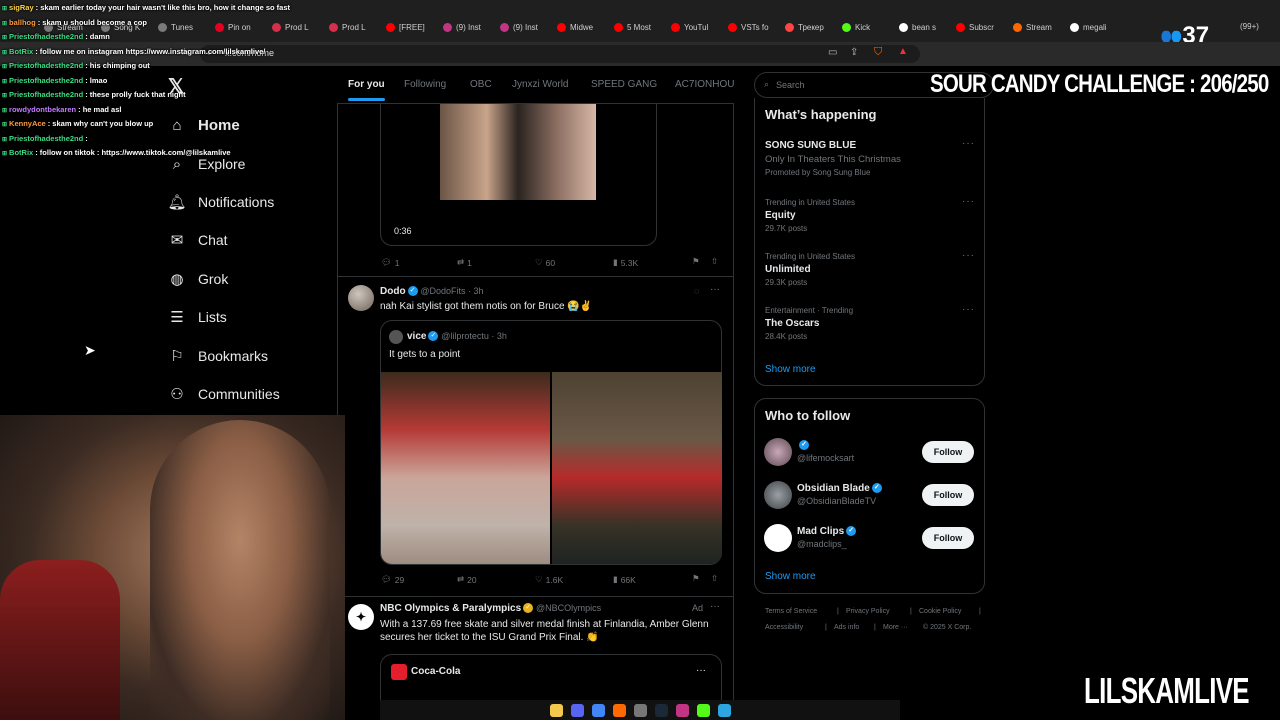  I want to click on follow-name-row: ✓, so click(803, 445).